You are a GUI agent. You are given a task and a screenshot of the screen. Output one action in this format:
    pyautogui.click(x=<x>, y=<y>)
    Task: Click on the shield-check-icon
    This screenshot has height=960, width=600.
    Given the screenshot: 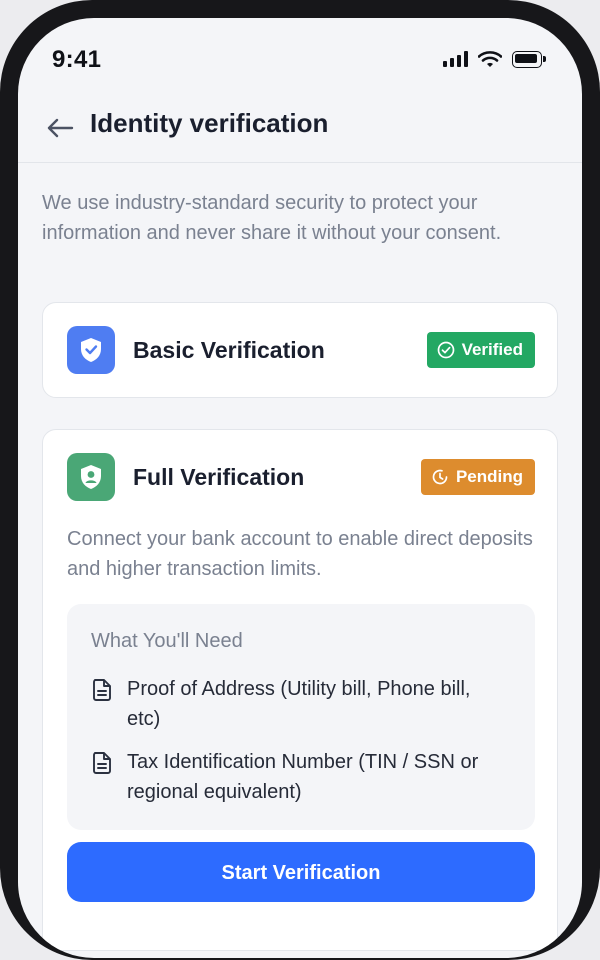 What is the action you would take?
    pyautogui.click(x=91, y=350)
    